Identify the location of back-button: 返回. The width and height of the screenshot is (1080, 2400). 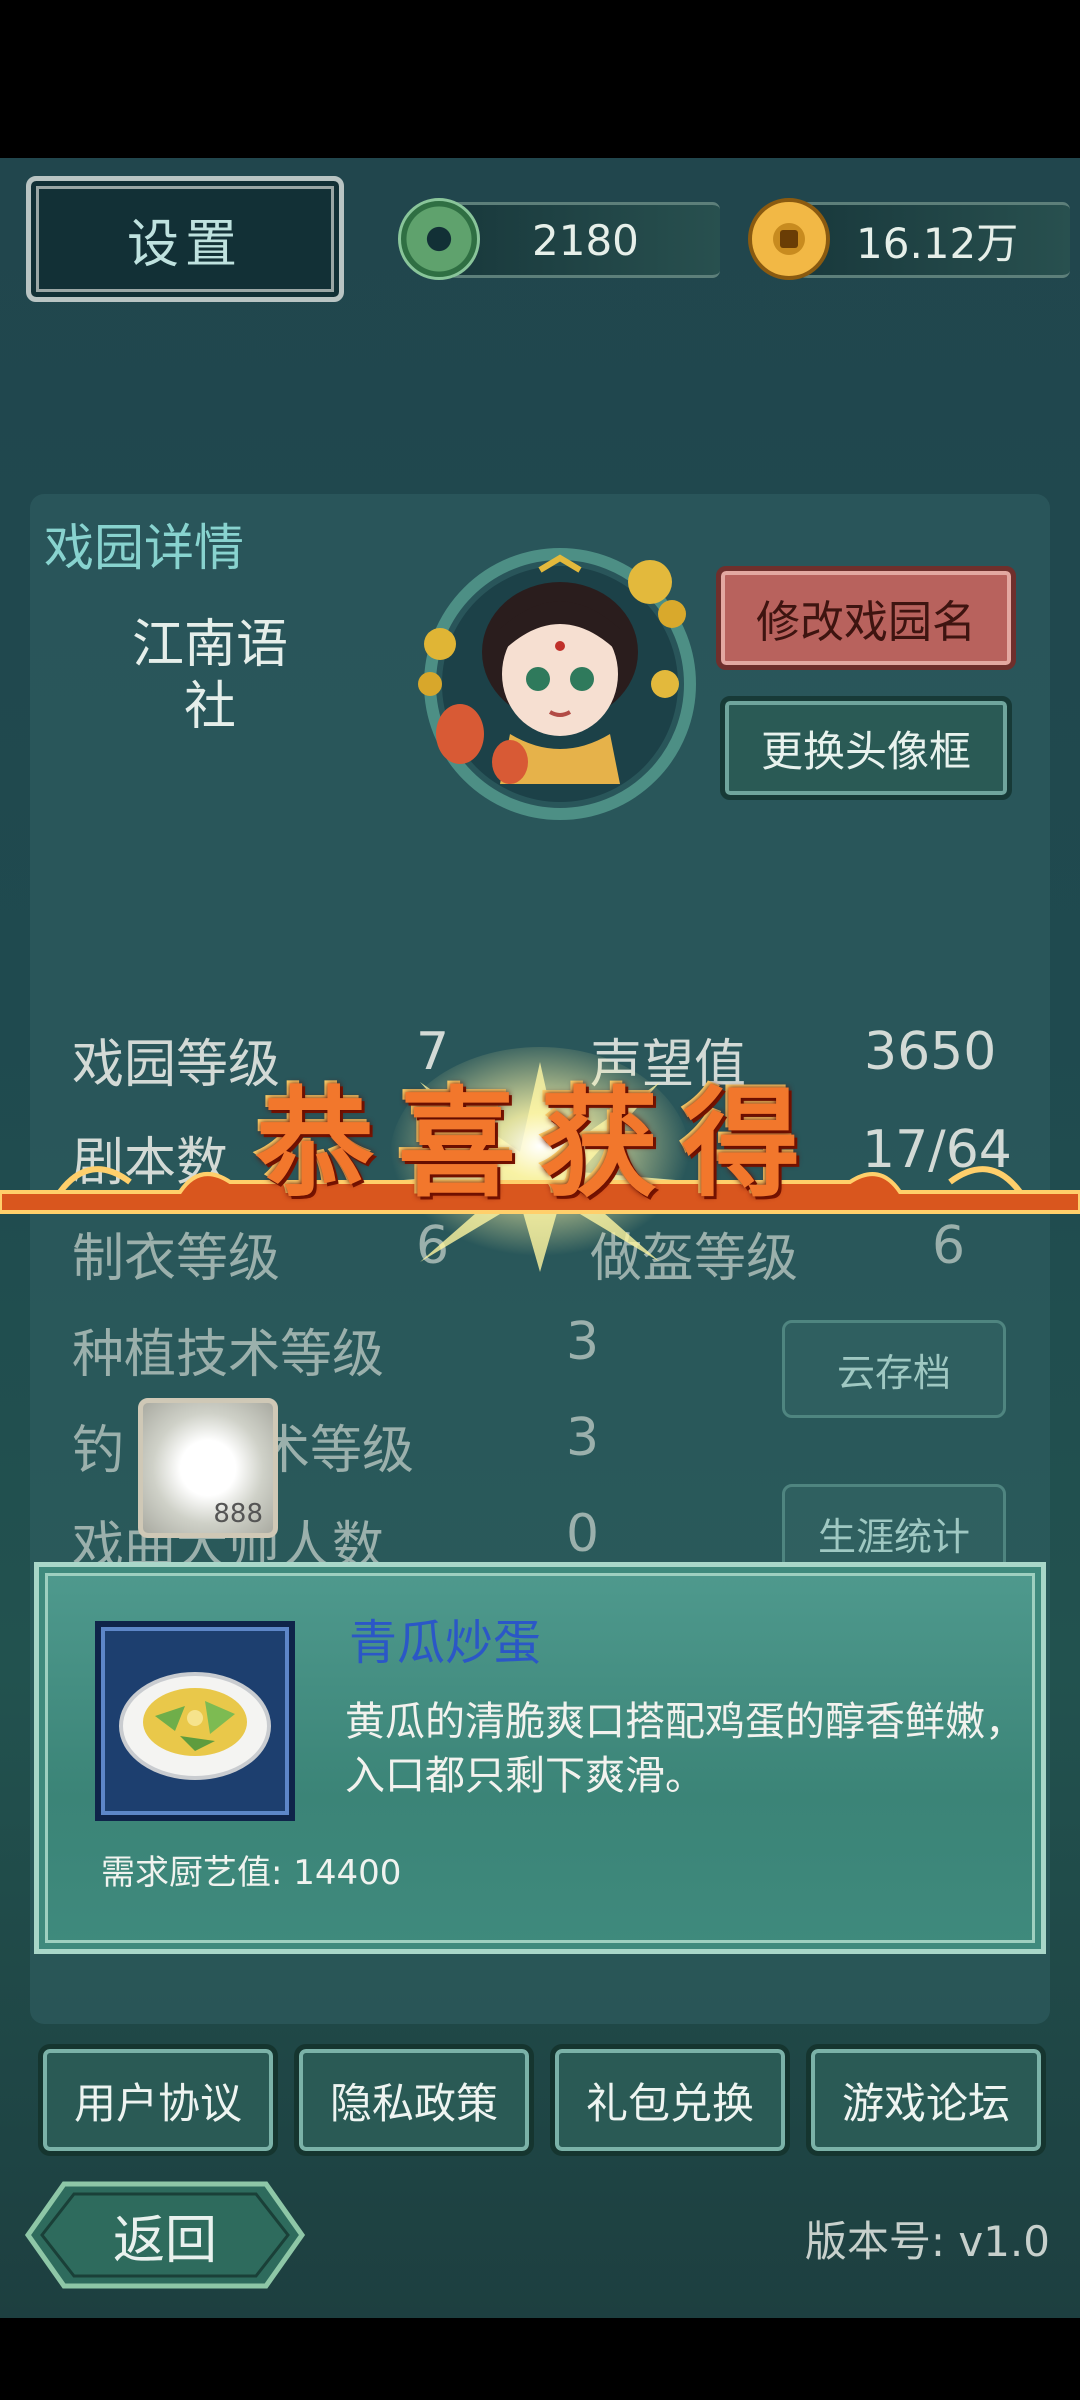
(165, 2235).